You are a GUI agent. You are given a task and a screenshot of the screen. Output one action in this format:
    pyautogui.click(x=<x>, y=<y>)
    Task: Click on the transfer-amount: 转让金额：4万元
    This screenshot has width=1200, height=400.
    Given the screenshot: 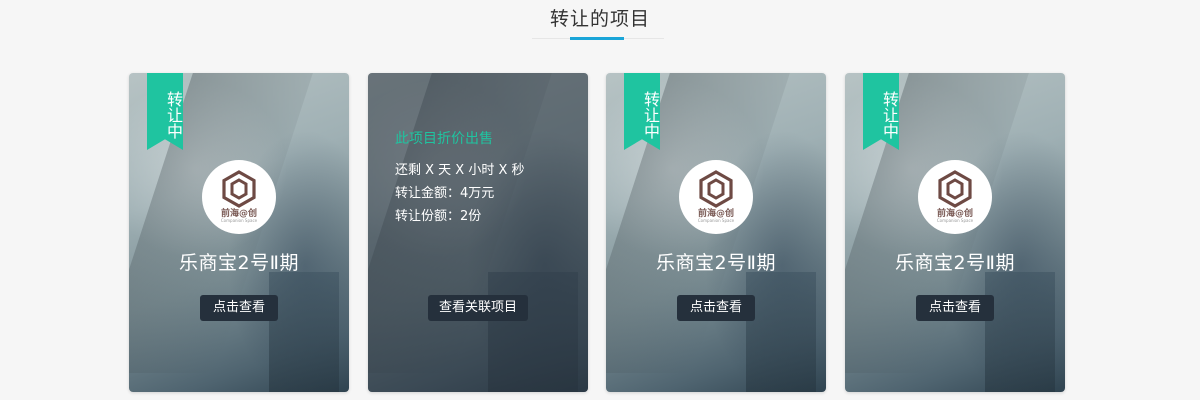 What is the action you would take?
    pyautogui.click(x=445, y=193)
    